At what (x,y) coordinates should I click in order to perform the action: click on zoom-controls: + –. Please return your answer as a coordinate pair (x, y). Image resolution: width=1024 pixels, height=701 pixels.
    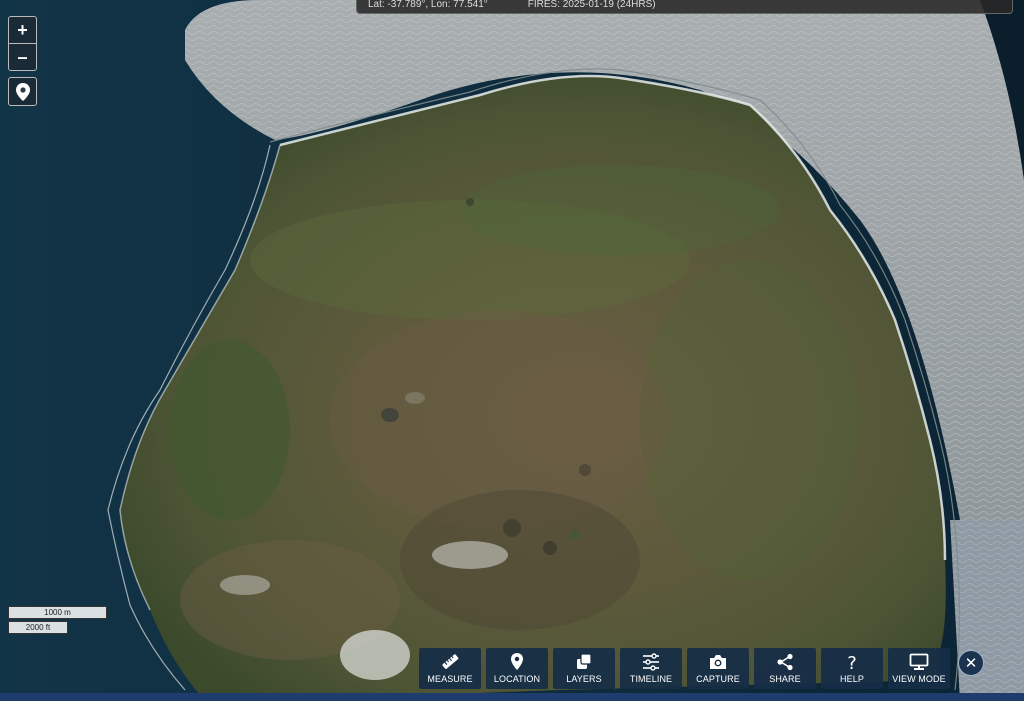
    Looking at the image, I should click on (22, 43).